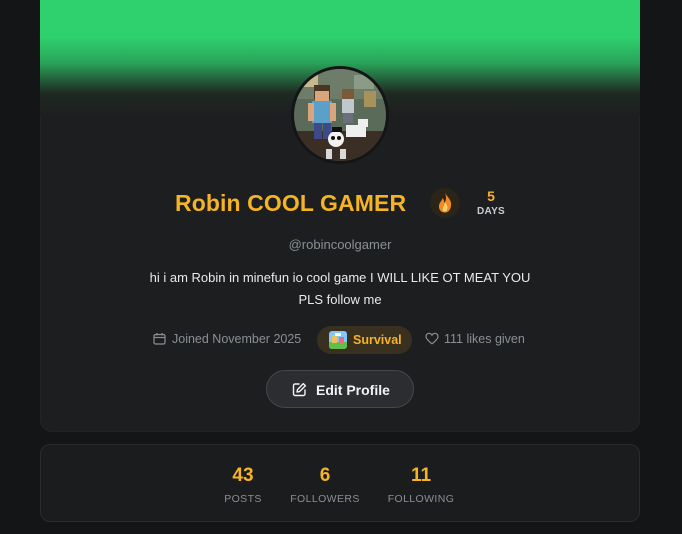 Image resolution: width=682 pixels, height=534 pixels. Describe the element at coordinates (159, 340) in the screenshot. I see `calendar-icon` at that location.